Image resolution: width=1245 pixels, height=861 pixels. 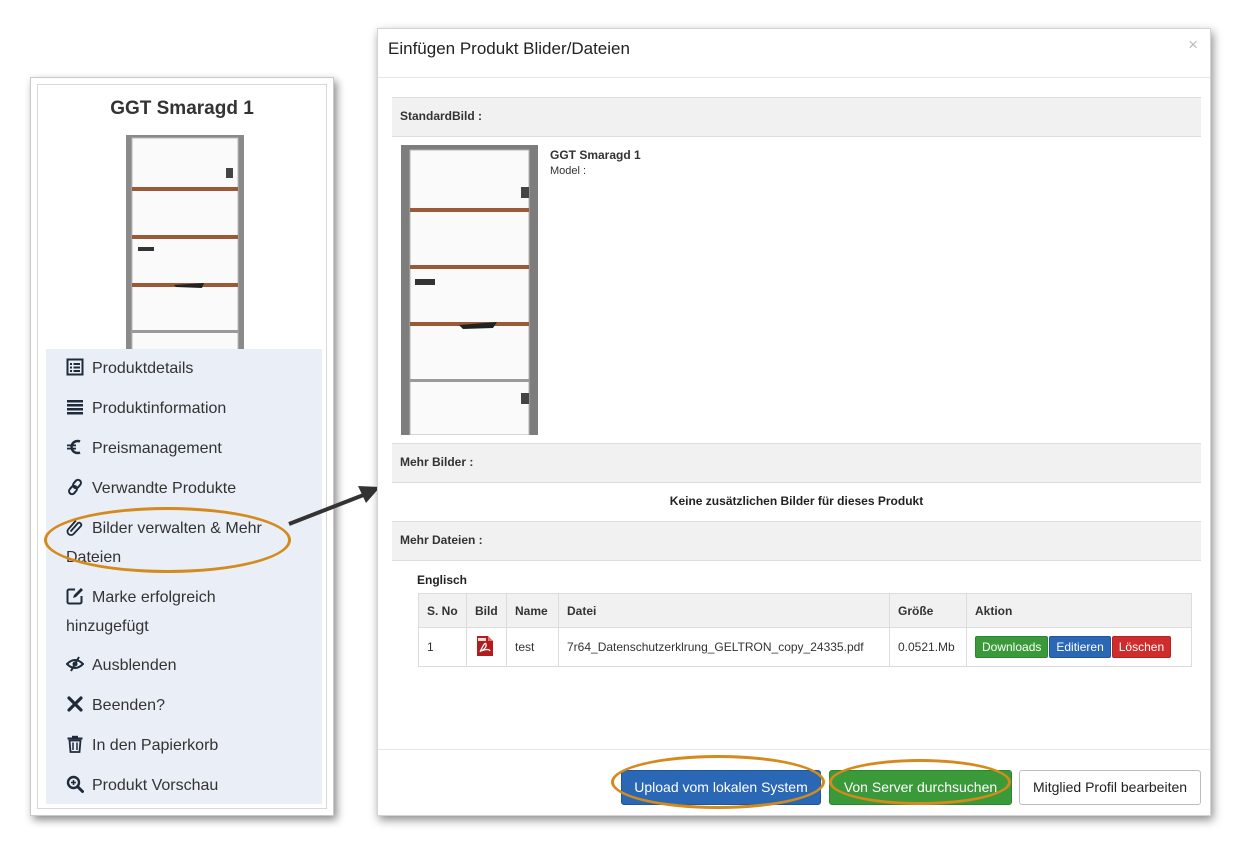 What do you see at coordinates (1141, 647) in the screenshot?
I see `delete-button: Löschen` at bounding box center [1141, 647].